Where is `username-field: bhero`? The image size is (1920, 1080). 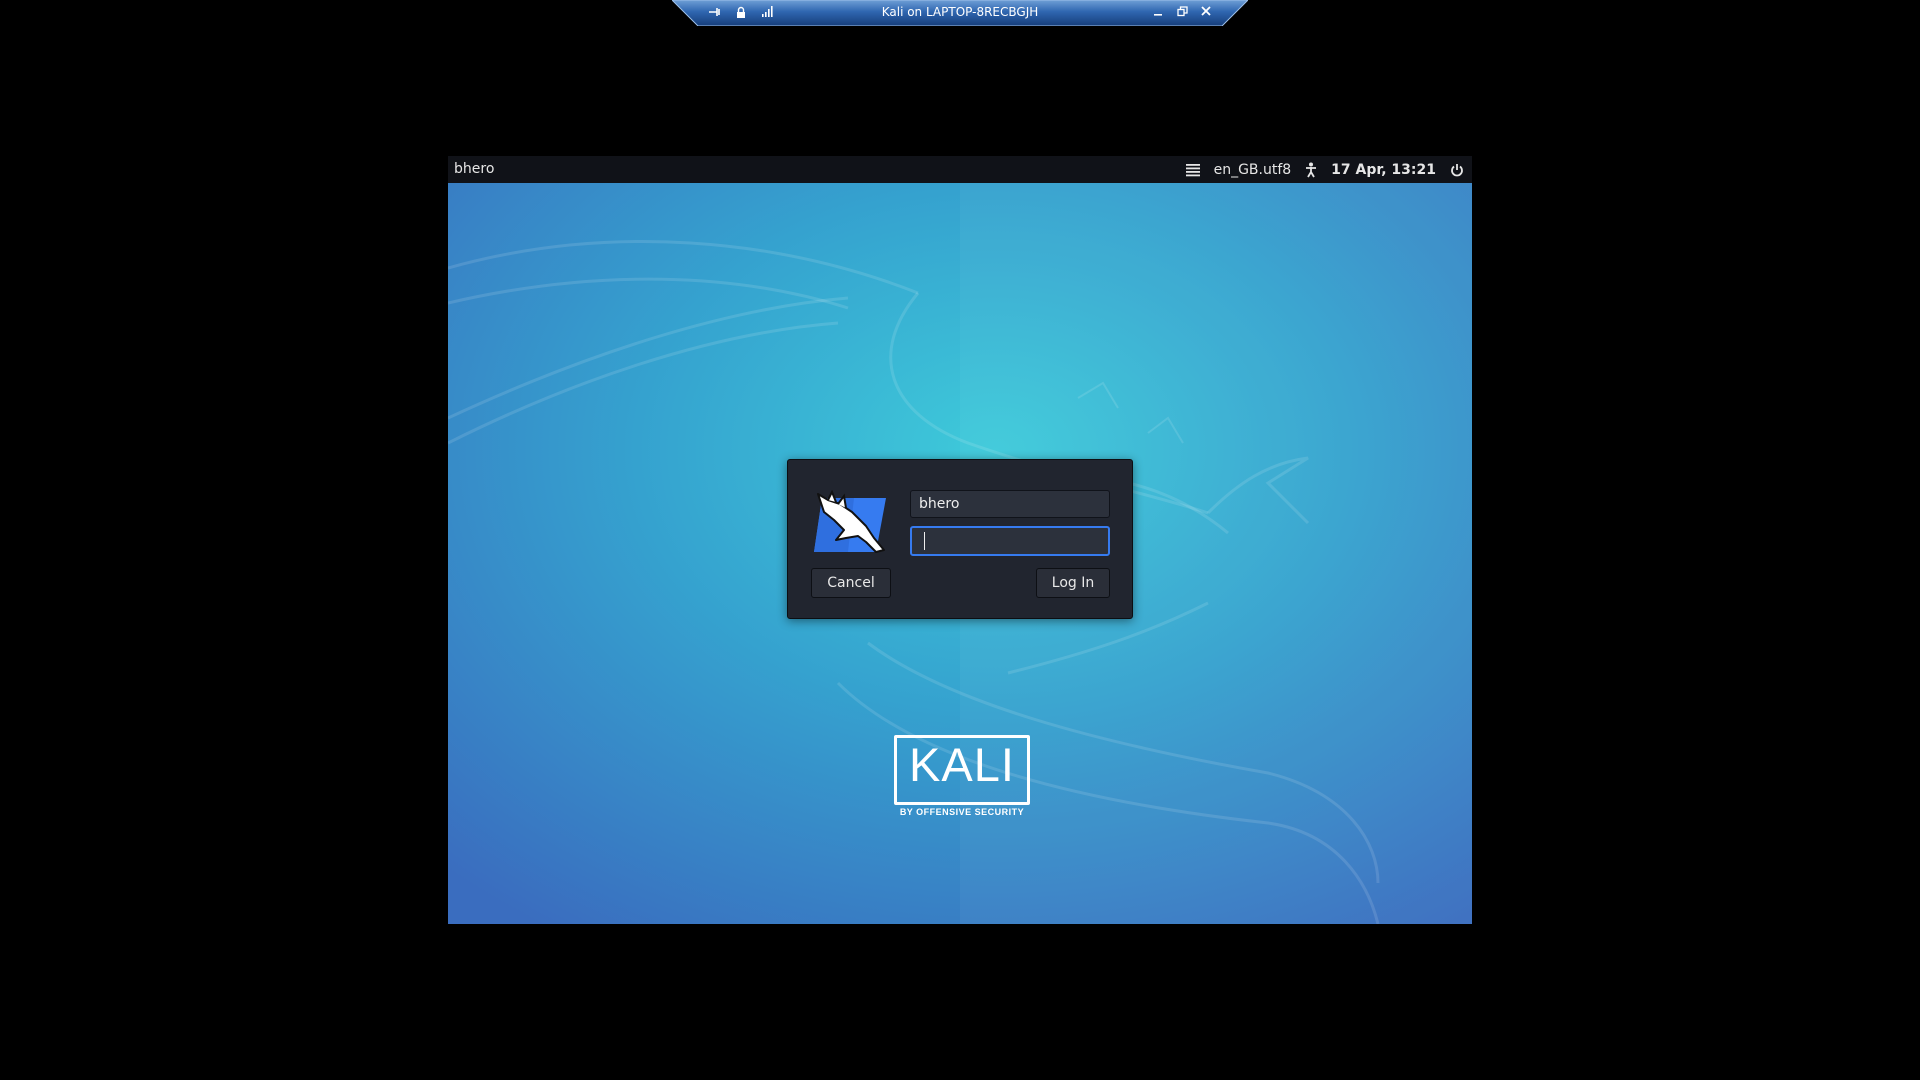 username-field: bhero is located at coordinates (1010, 504).